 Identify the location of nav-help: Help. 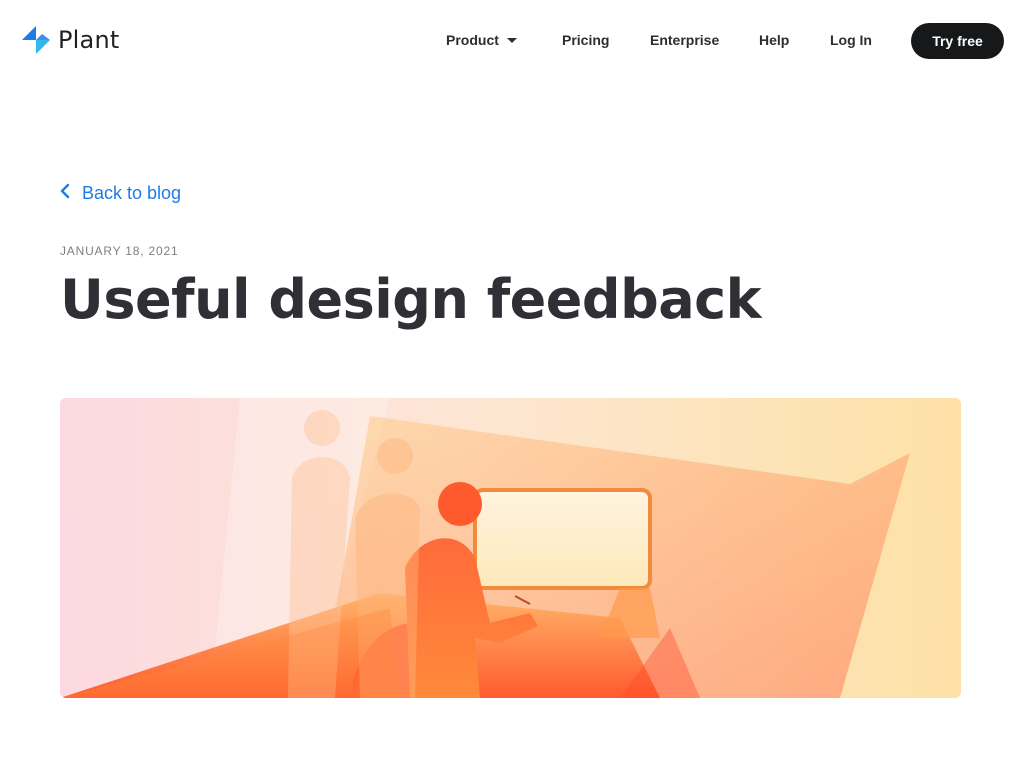
(774, 40).